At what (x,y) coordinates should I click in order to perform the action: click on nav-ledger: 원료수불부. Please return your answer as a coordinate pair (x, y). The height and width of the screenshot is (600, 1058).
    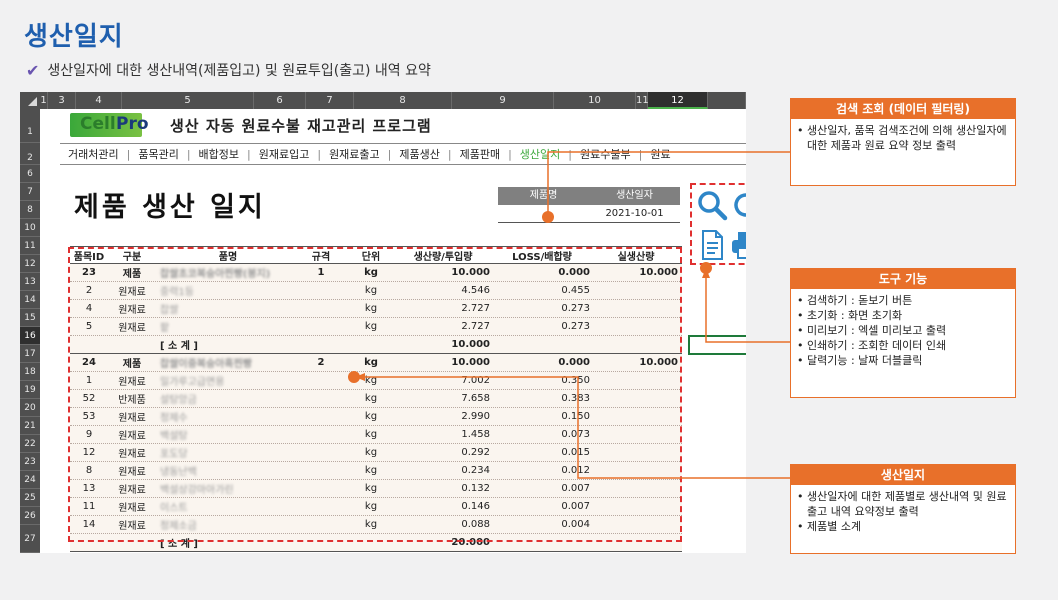
    Looking at the image, I should click on (605, 154).